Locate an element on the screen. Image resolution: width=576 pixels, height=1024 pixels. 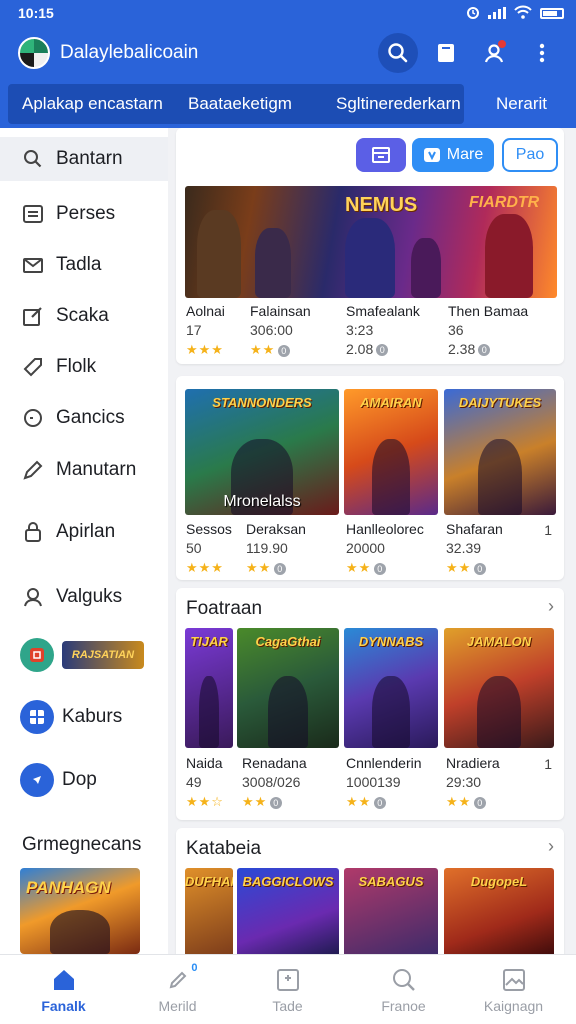
clock-icon is located at coordinates (33, 418).